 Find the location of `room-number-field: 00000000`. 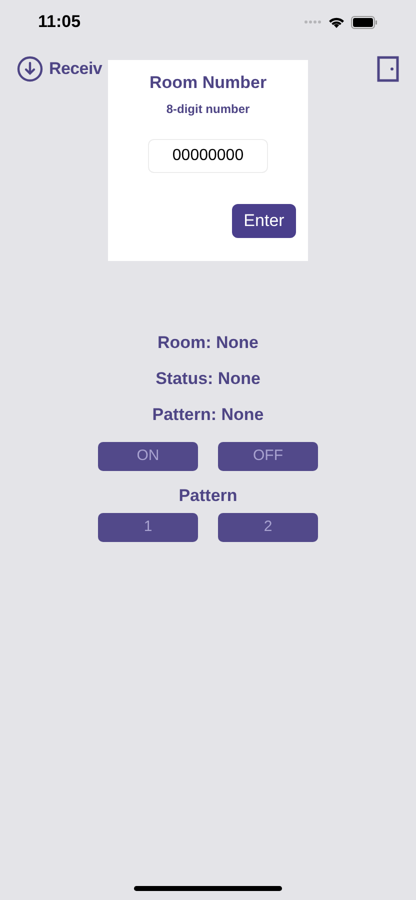

room-number-field: 00000000 is located at coordinates (208, 155).